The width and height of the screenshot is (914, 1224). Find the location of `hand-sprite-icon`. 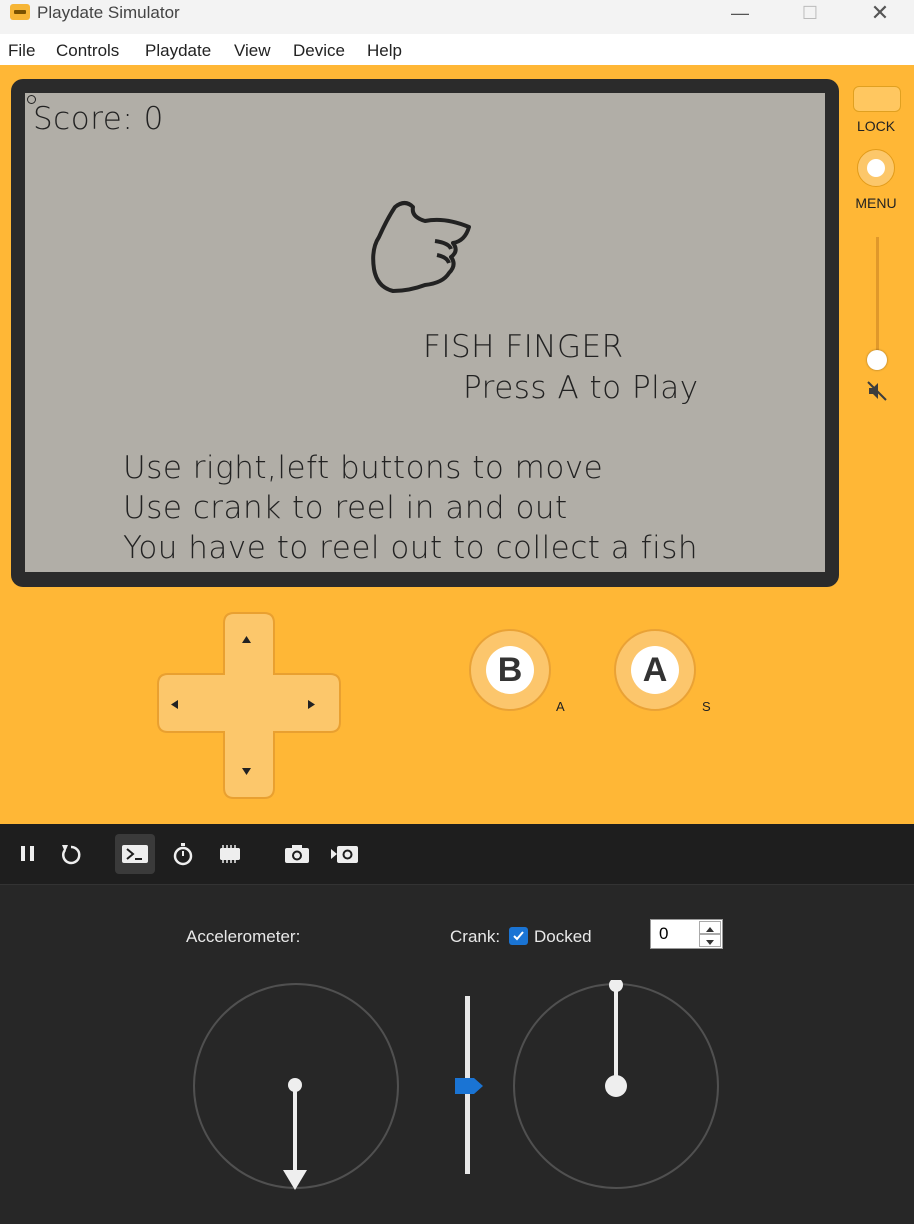

hand-sprite-icon is located at coordinates (421, 247).